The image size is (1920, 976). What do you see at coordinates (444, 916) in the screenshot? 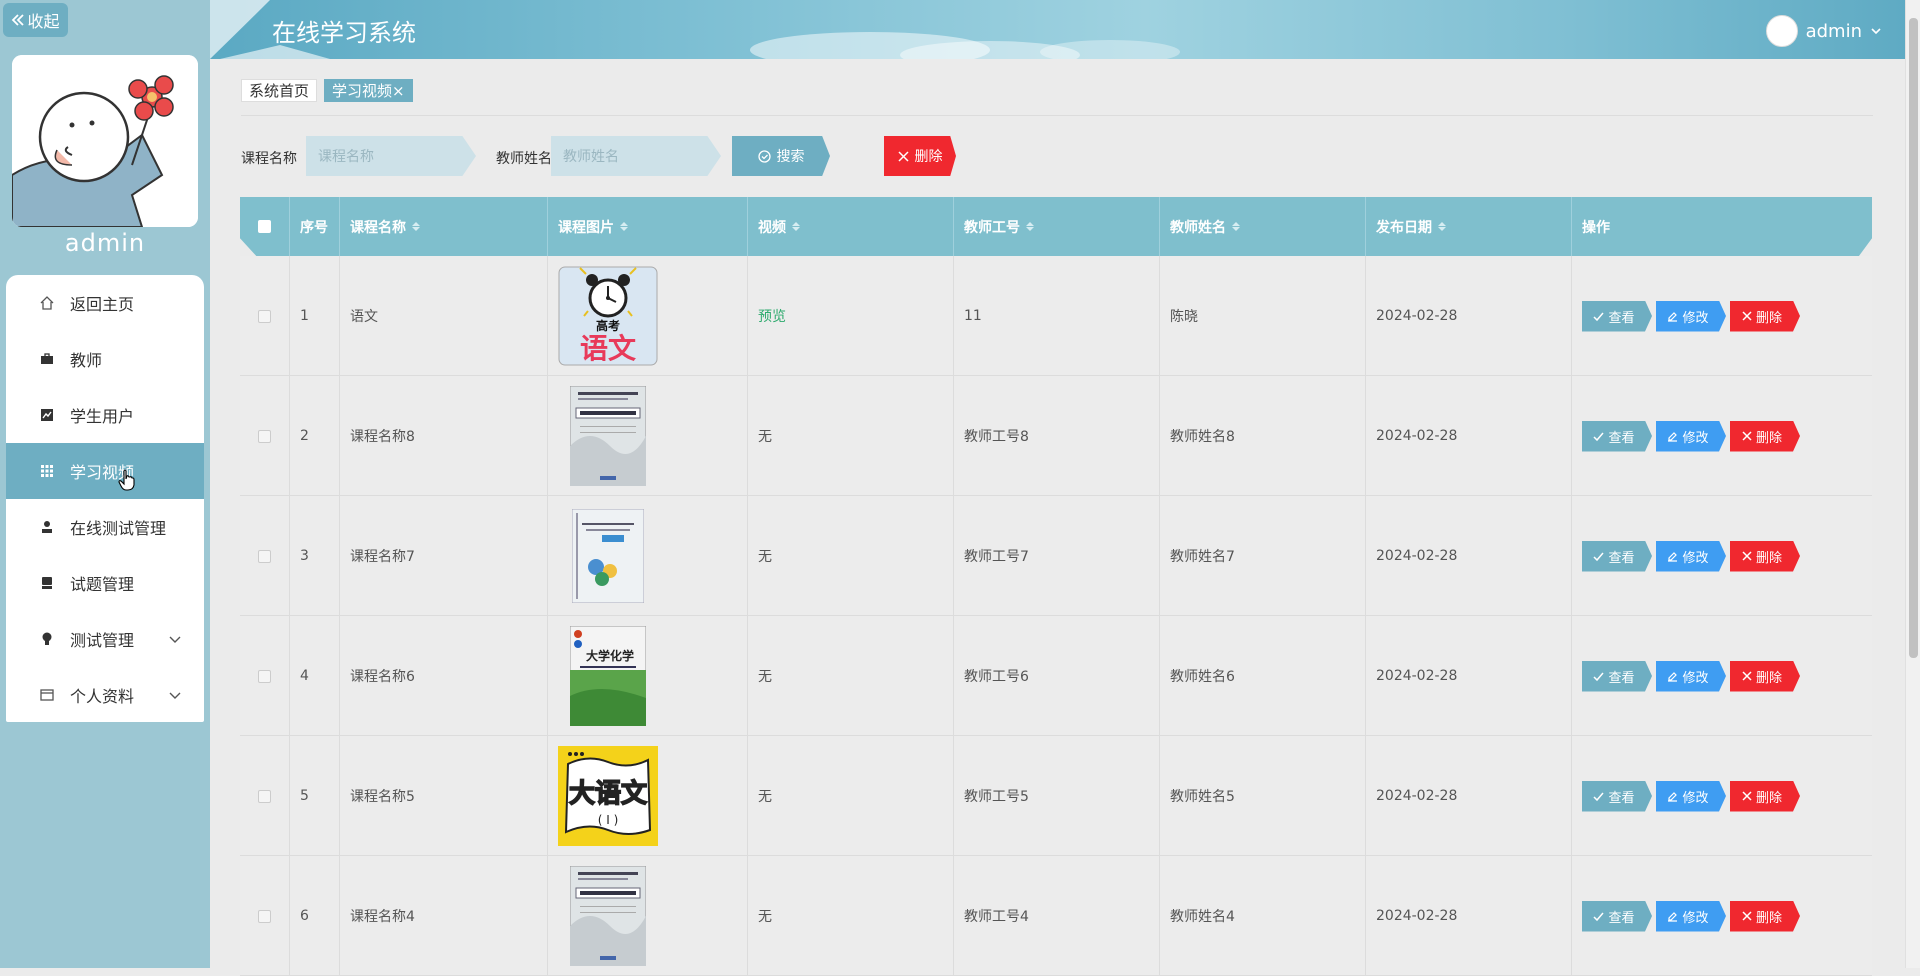
I see `cell-course: 课程名称4` at bounding box center [444, 916].